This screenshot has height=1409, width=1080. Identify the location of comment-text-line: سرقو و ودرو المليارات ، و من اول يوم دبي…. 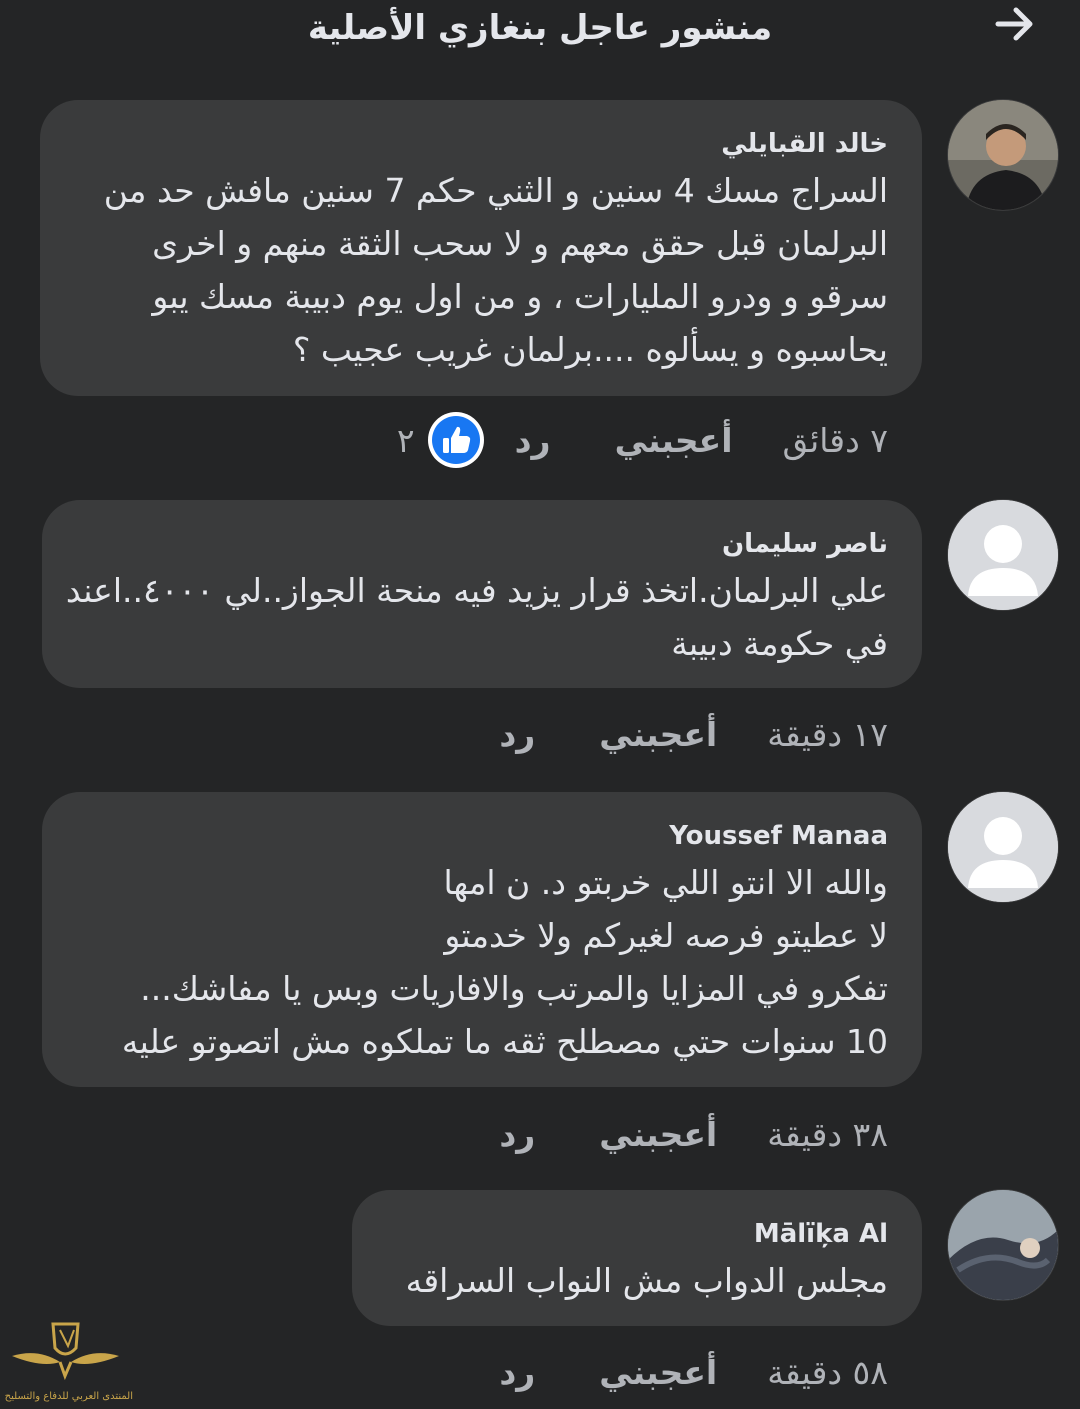
(520, 296).